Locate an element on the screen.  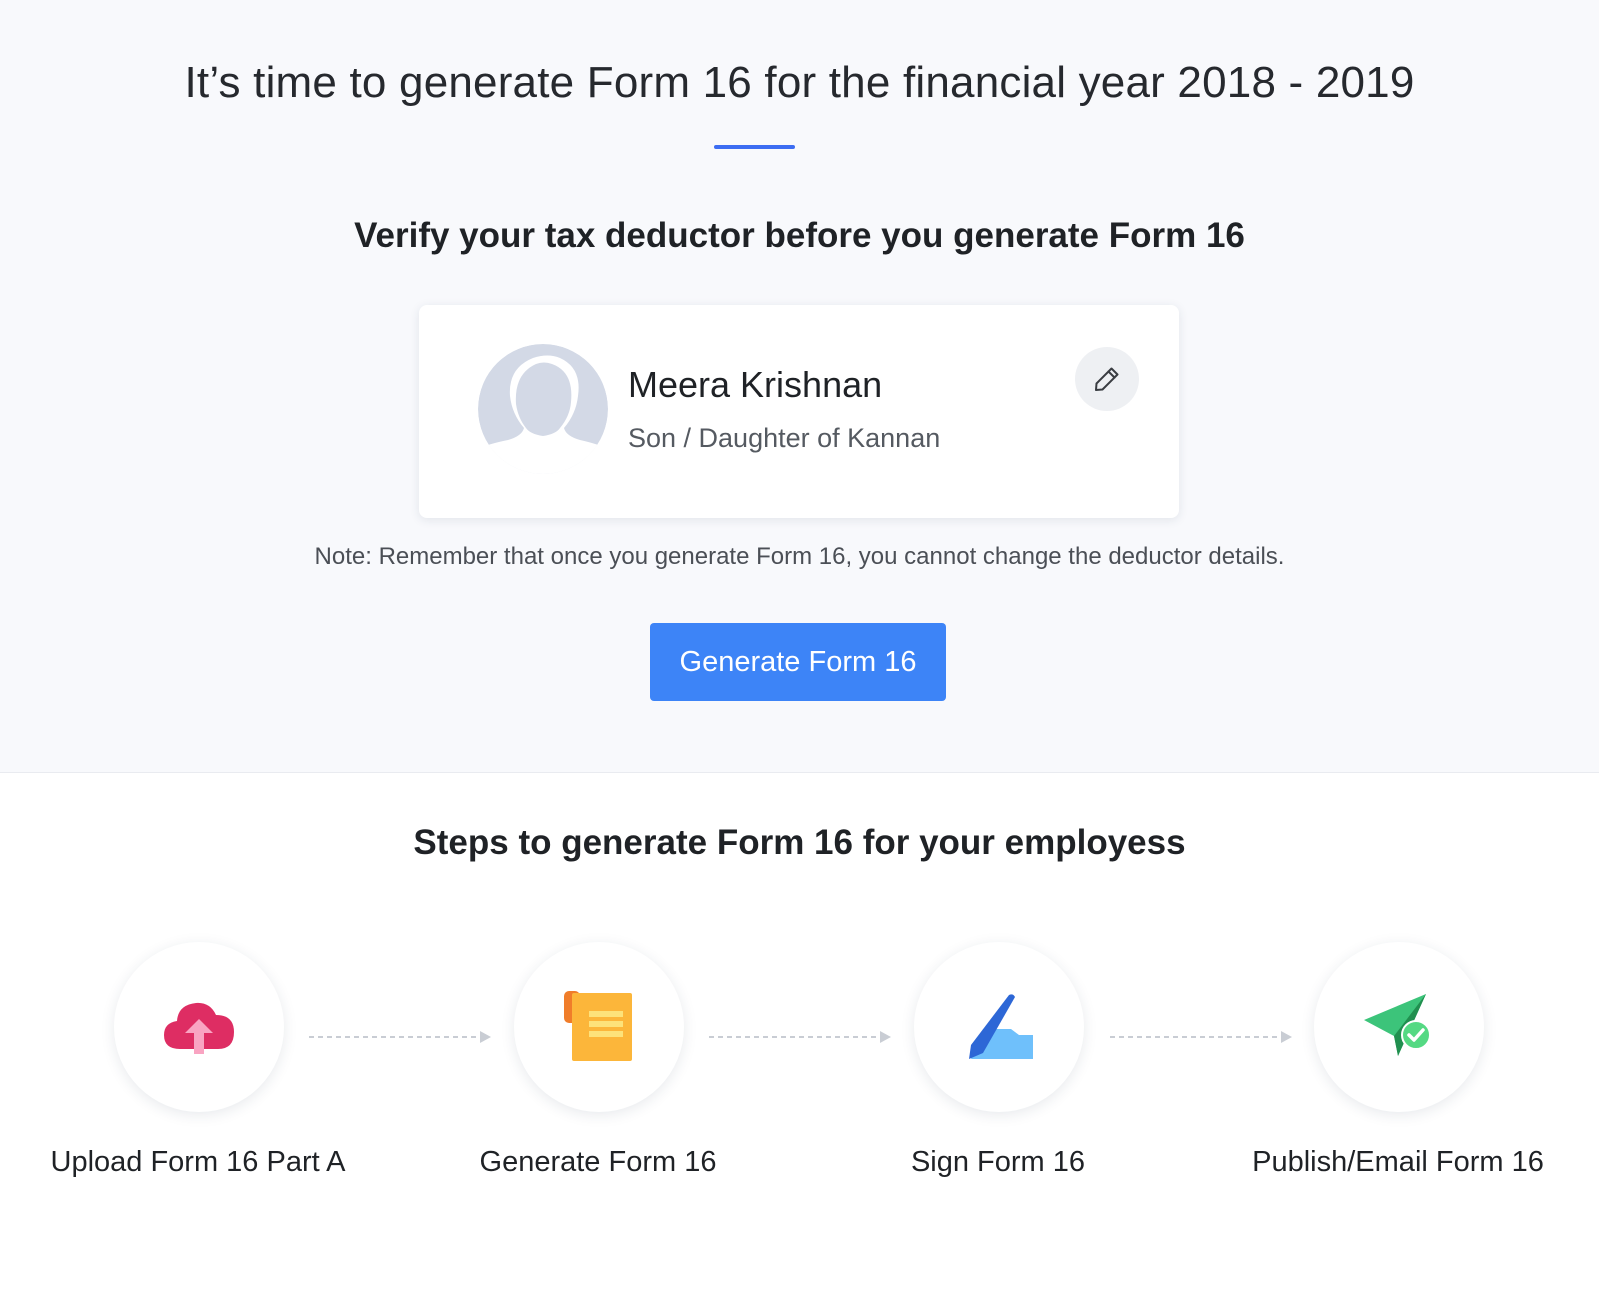
avatar is located at coordinates (543, 409).